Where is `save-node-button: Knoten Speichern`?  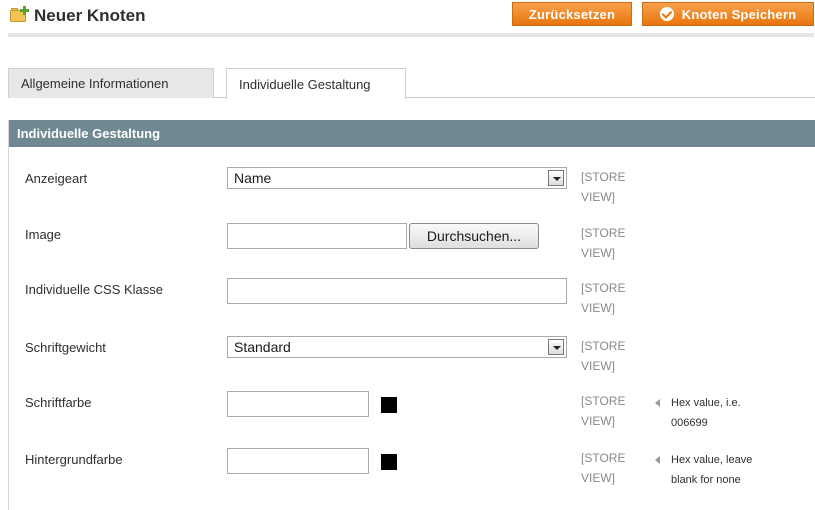 save-node-button: Knoten Speichern is located at coordinates (728, 14).